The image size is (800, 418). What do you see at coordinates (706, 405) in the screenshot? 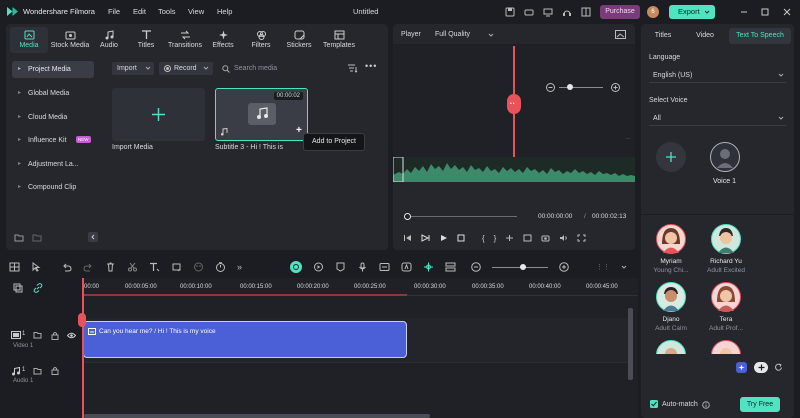
I see `info-icon` at bounding box center [706, 405].